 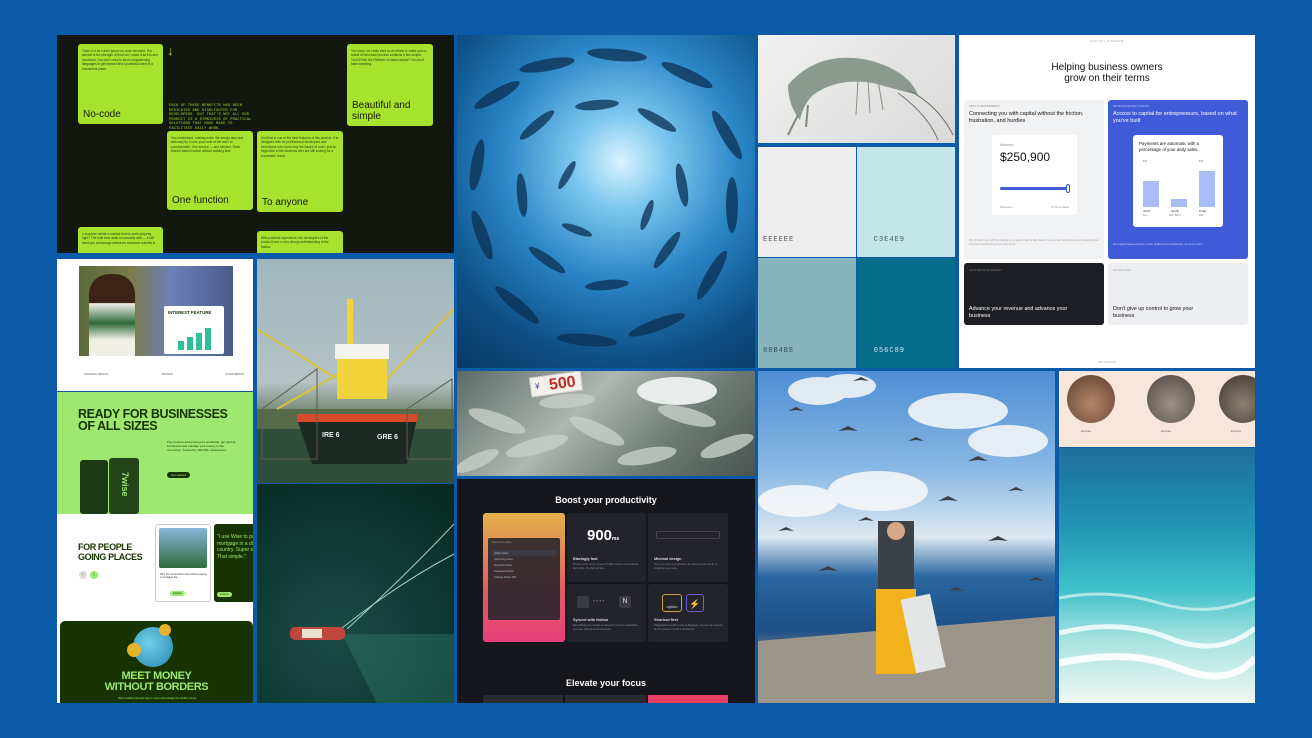 What do you see at coordinates (200, 200) in the screenshot?
I see `card-title: One function` at bounding box center [200, 200].